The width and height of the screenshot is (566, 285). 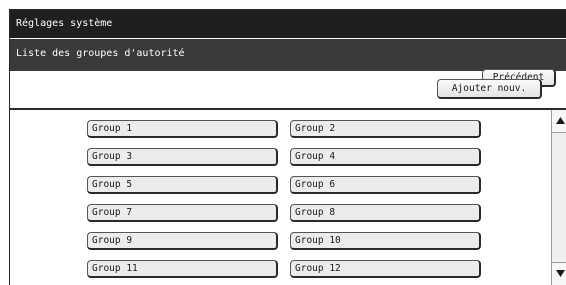 I want to click on group-button-5: Group 5, so click(x=182, y=185).